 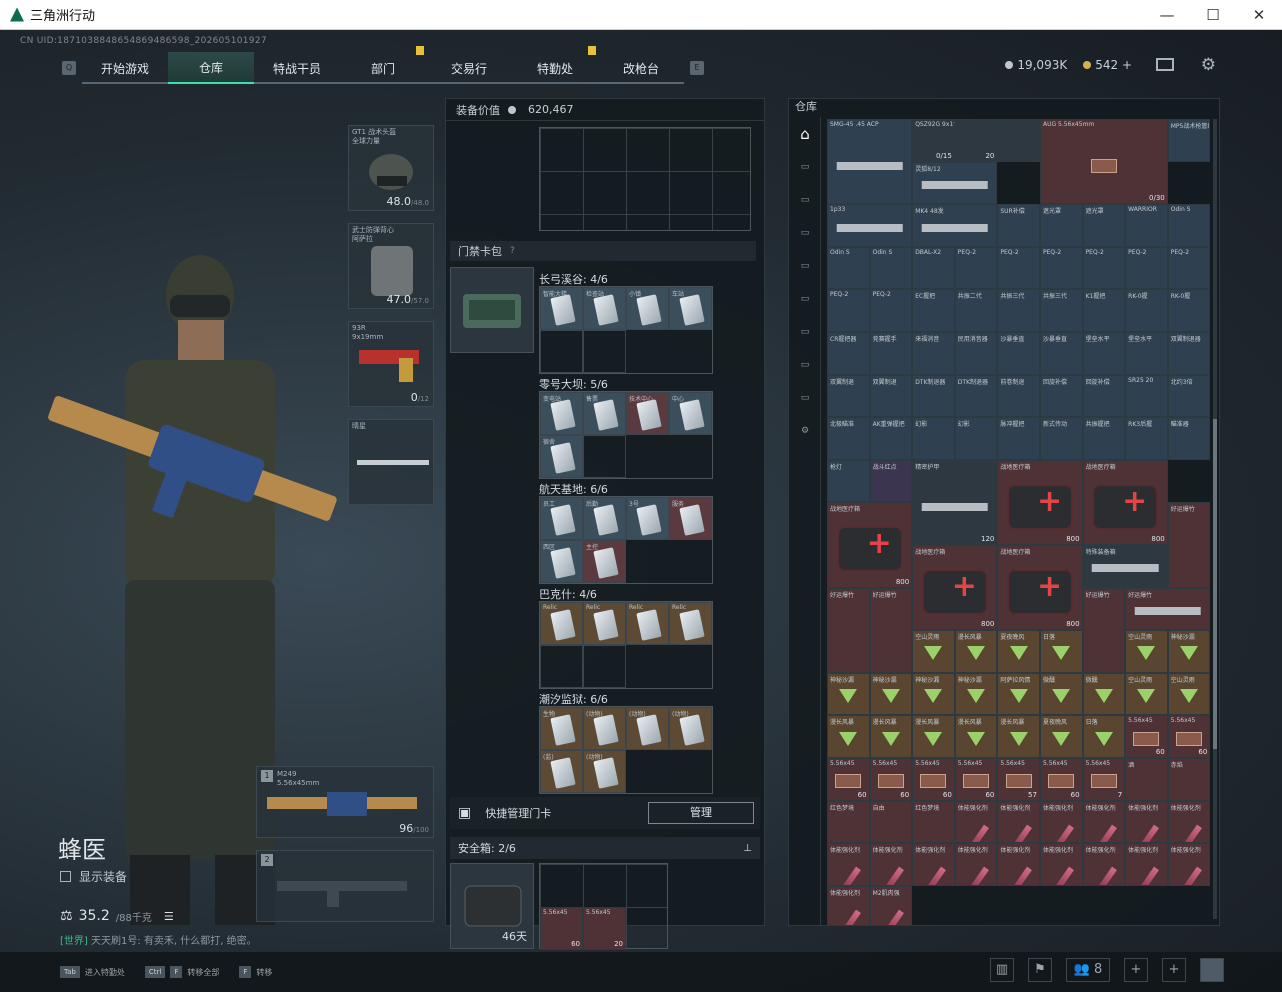 What do you see at coordinates (690, 308) in the screenshot?
I see `keycard: 车站` at bounding box center [690, 308].